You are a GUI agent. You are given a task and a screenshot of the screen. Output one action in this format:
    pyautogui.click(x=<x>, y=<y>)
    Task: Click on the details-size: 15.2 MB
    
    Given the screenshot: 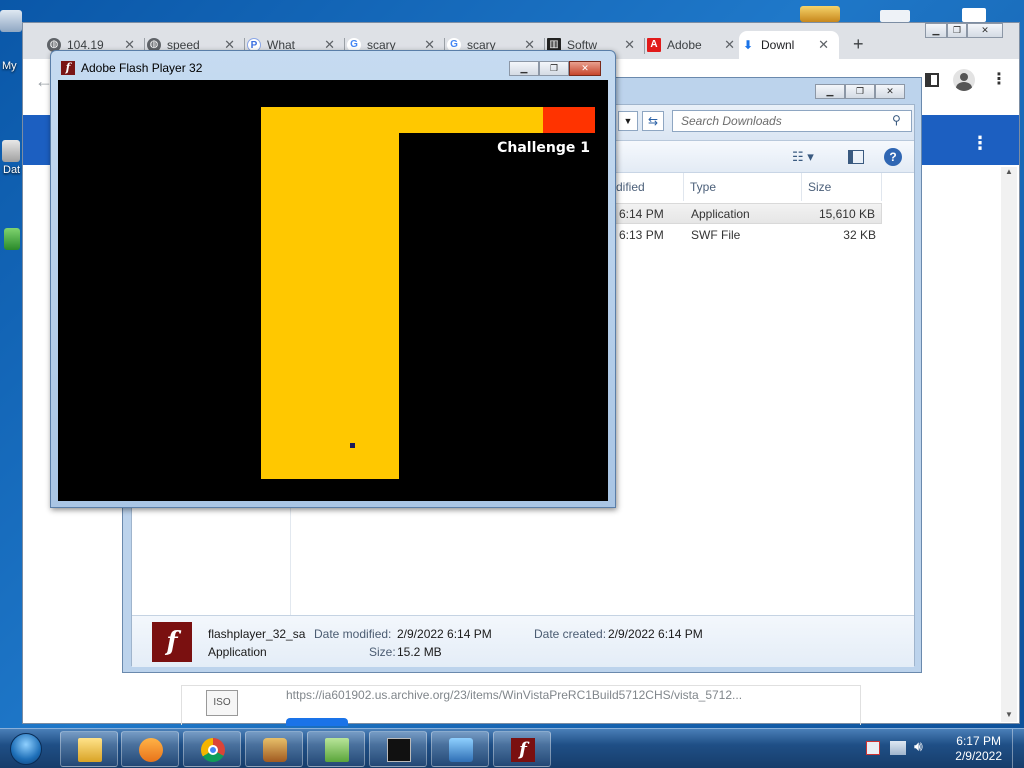 What is the action you would take?
    pyautogui.click(x=419, y=652)
    